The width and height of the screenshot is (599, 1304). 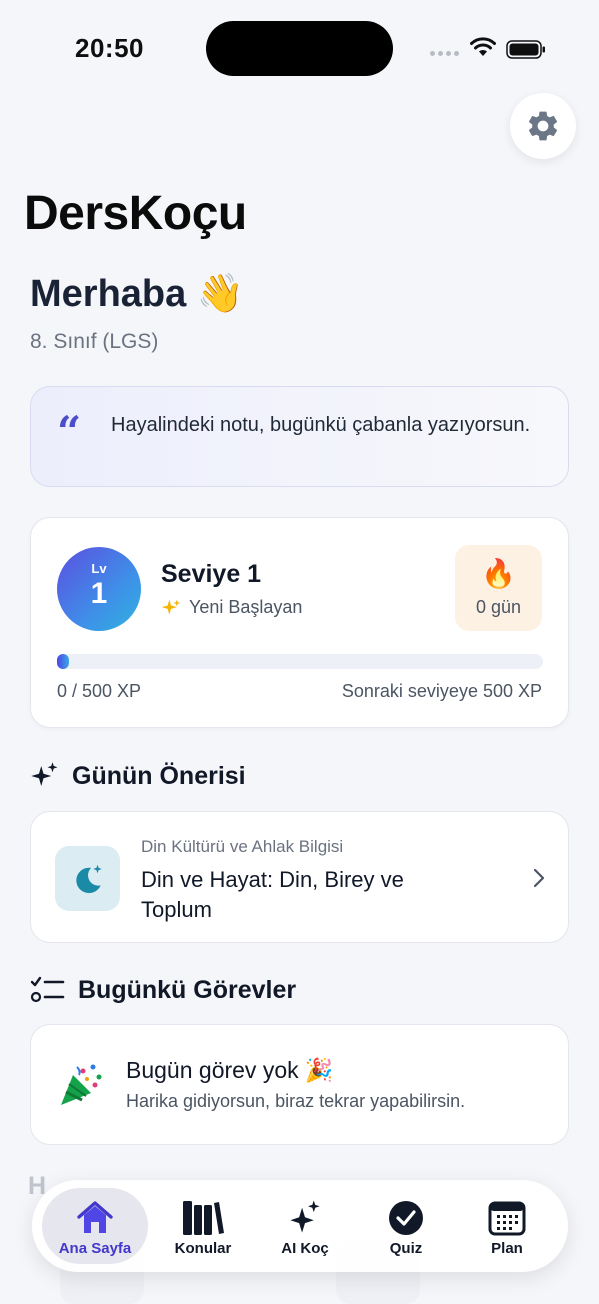 I want to click on app-title: DersKoçu, so click(x=135, y=213).